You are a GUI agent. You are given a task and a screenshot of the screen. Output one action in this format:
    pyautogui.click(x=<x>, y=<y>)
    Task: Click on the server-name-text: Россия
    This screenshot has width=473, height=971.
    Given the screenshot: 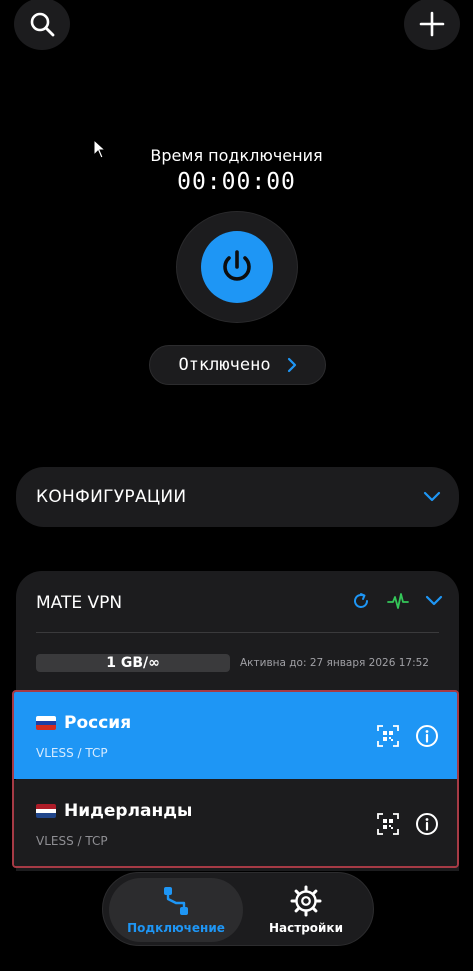 What is the action you would take?
    pyautogui.click(x=98, y=723)
    